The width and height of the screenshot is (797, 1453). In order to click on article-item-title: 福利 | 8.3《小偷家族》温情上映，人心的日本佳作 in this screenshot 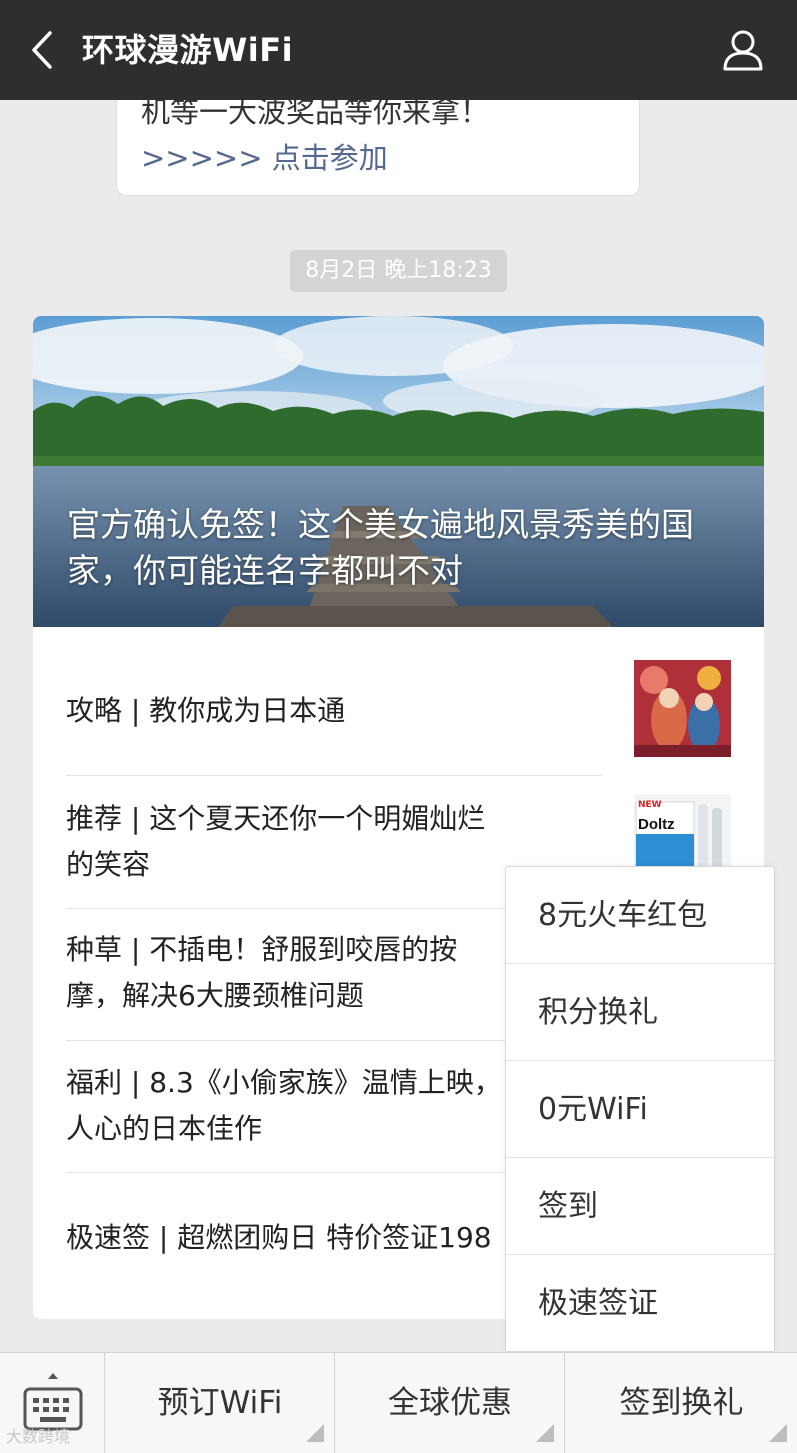, I will do `click(284, 1105)`.